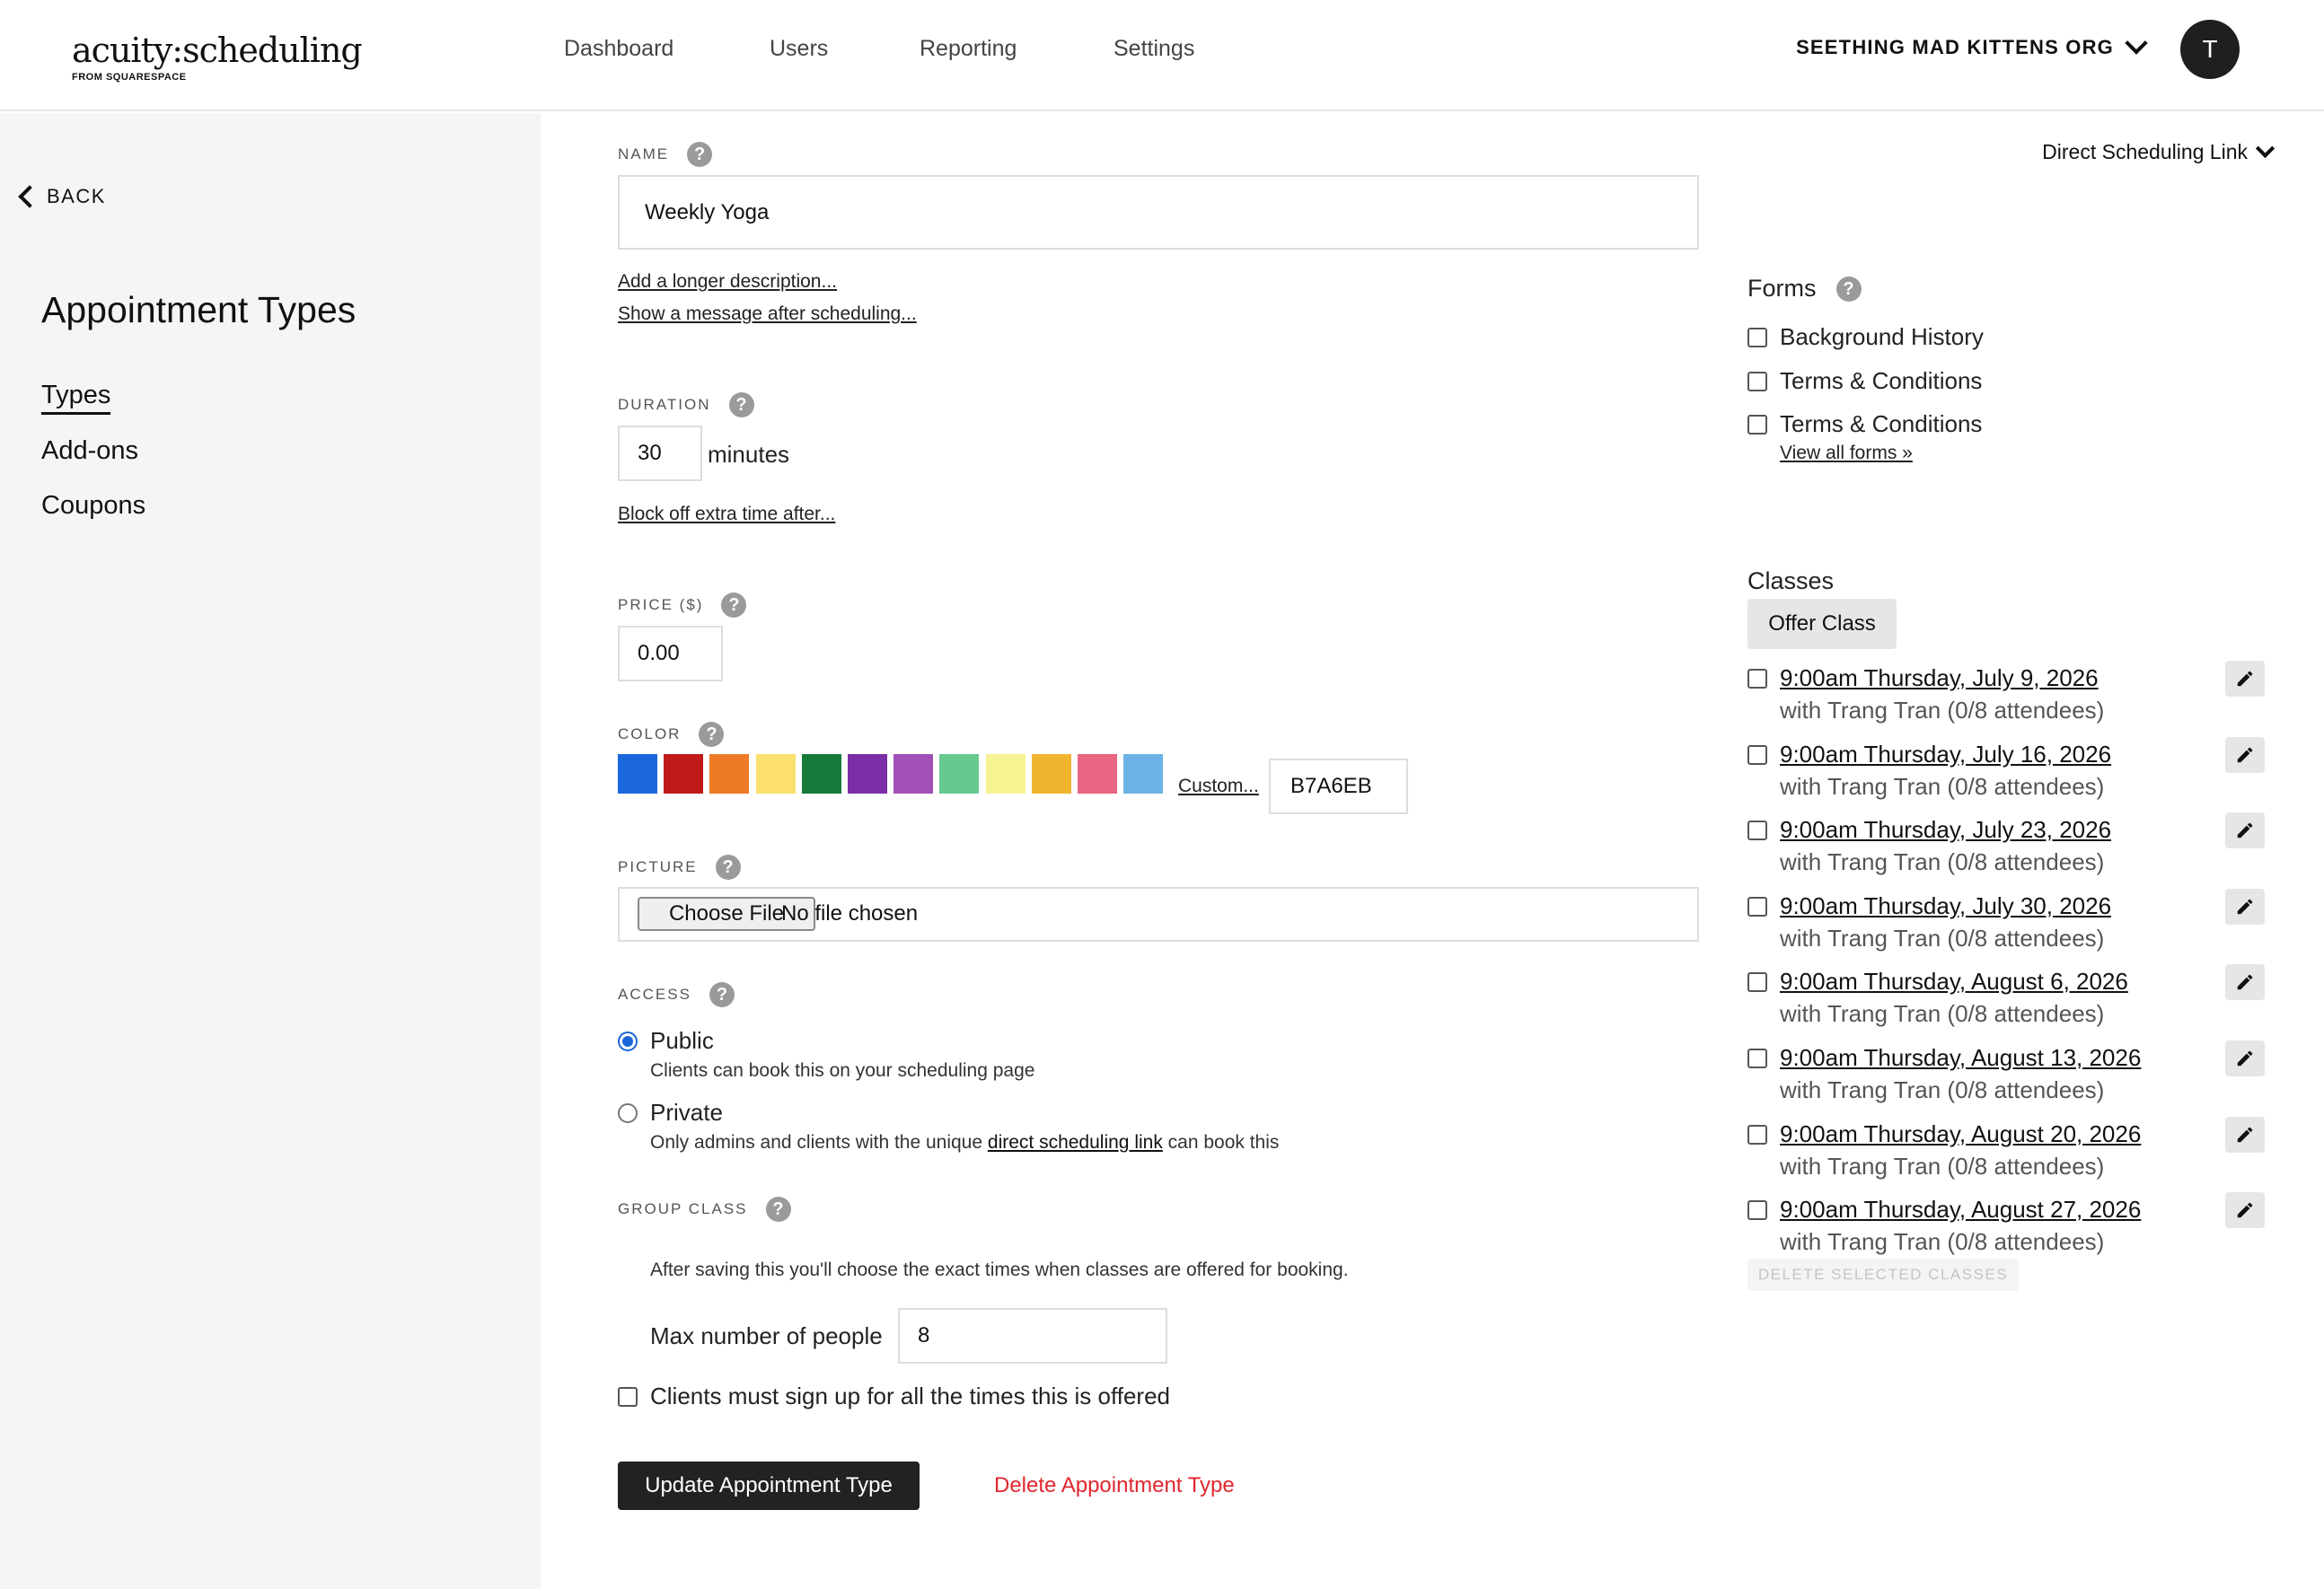 The width and height of the screenshot is (2324, 1589). What do you see at coordinates (1154, 49) in the screenshot?
I see `nav-settings: Settings` at bounding box center [1154, 49].